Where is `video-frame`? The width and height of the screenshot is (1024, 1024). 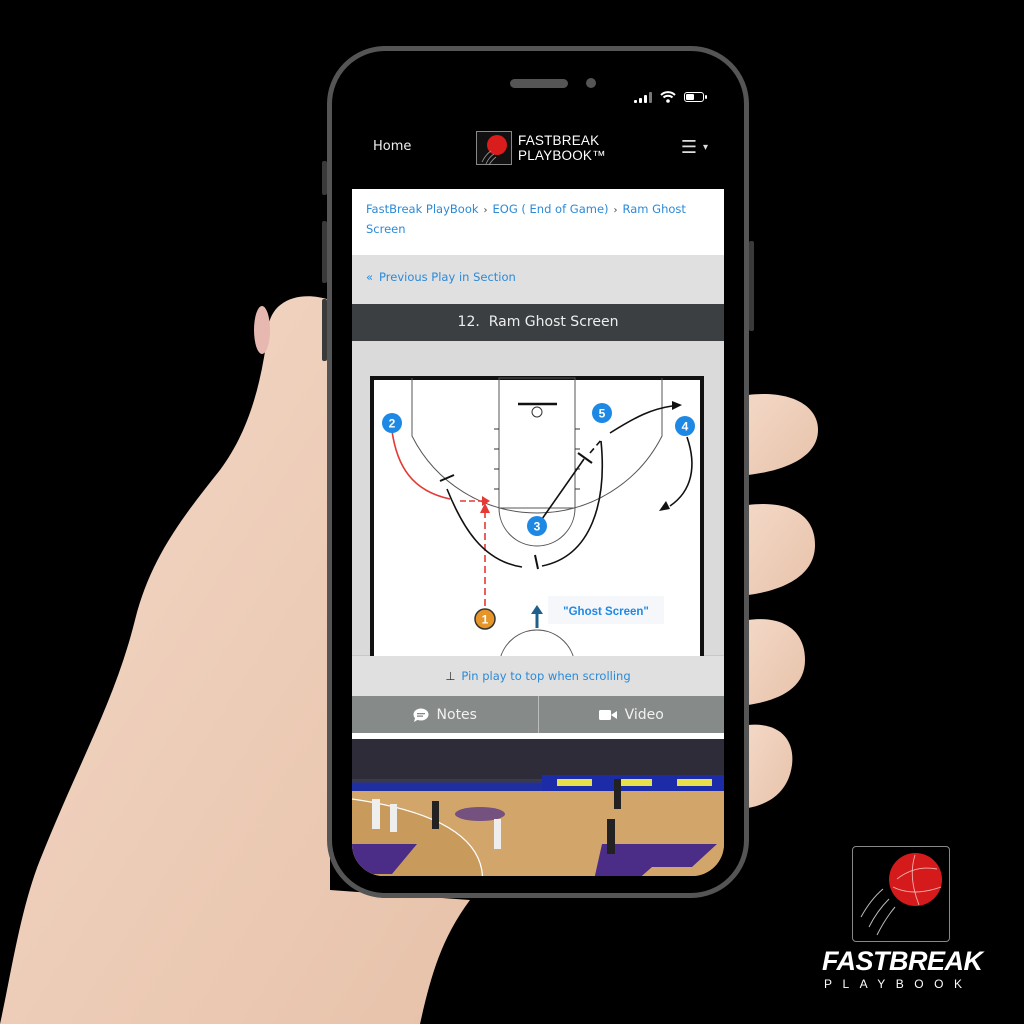 video-frame is located at coordinates (538, 807).